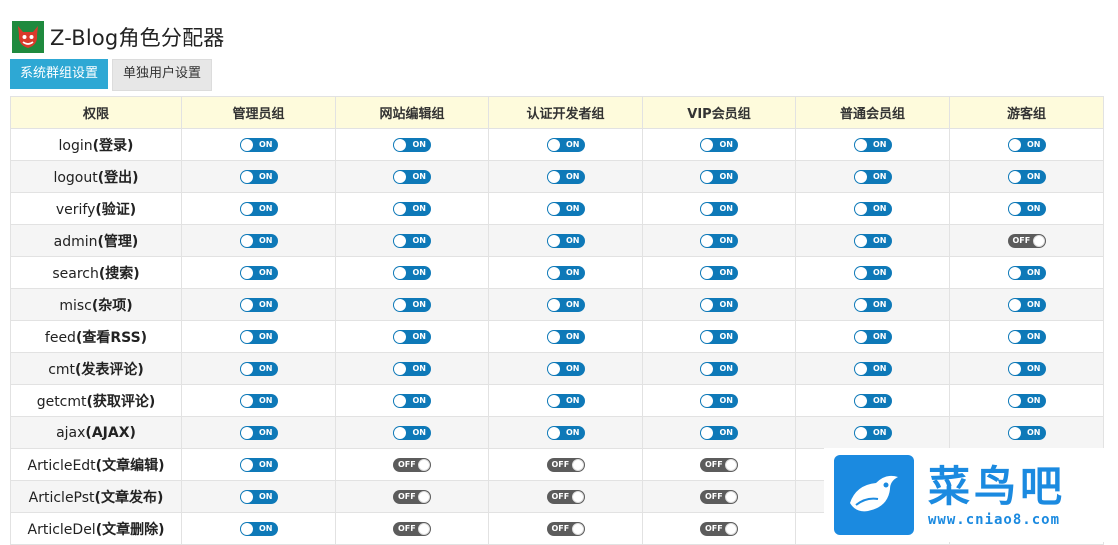 This screenshot has width=1118, height=545. What do you see at coordinates (121, 401) in the screenshot?
I see `permission-description: (获取评论)` at bounding box center [121, 401].